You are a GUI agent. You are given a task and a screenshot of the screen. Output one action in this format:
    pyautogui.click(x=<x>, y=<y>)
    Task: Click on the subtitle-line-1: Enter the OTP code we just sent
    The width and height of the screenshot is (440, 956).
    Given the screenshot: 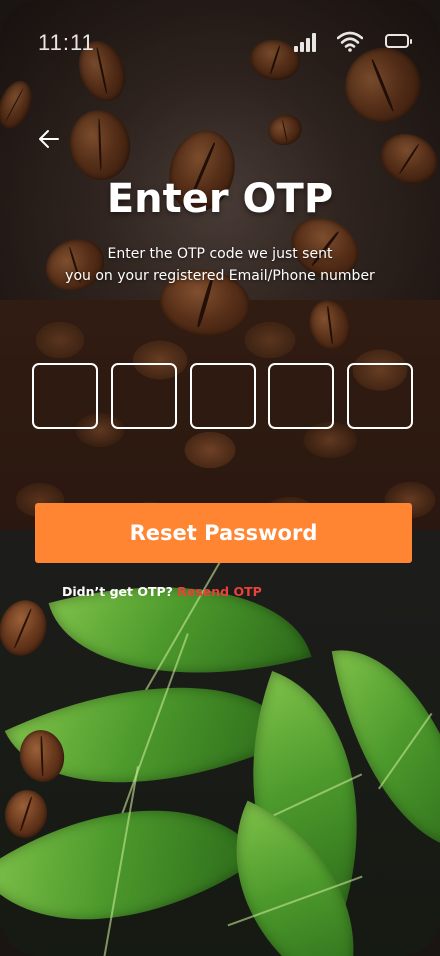 What is the action you would take?
    pyautogui.click(x=220, y=254)
    